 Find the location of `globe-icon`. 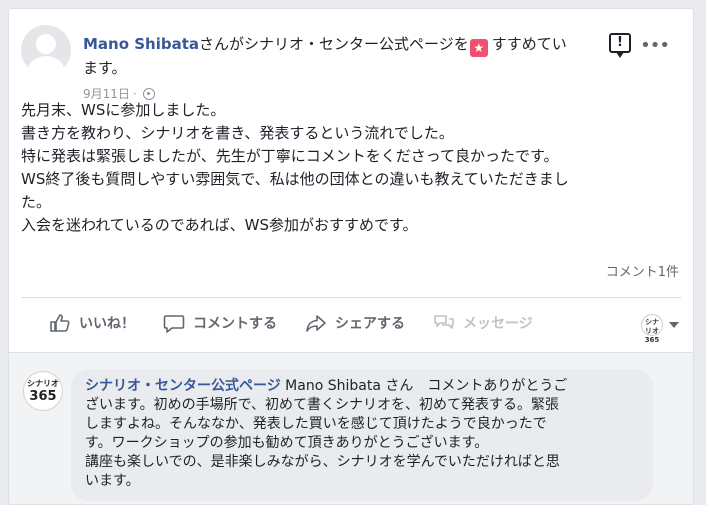

globe-icon is located at coordinates (148, 93).